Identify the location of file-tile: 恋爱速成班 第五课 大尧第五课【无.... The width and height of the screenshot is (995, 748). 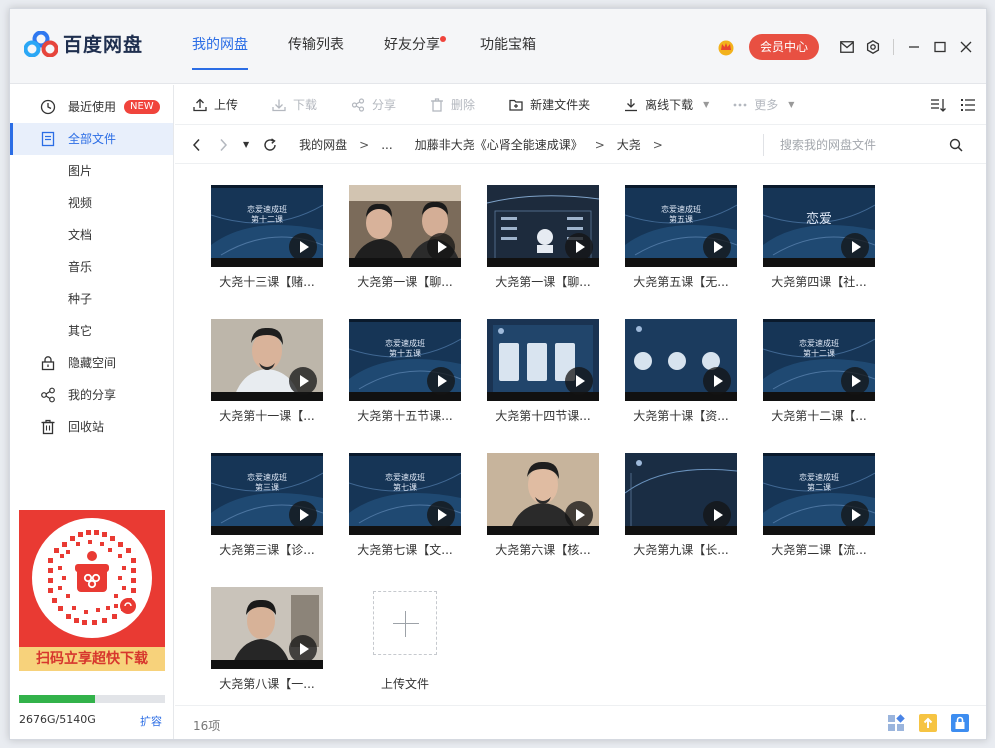
(681, 231).